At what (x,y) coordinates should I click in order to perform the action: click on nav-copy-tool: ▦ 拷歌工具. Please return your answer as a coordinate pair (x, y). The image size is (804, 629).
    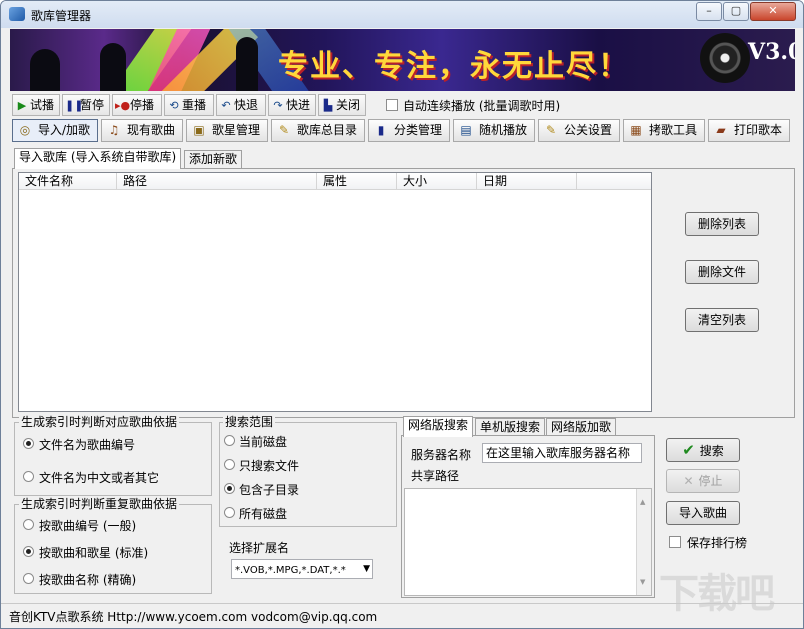
    Looking at the image, I should click on (664, 130).